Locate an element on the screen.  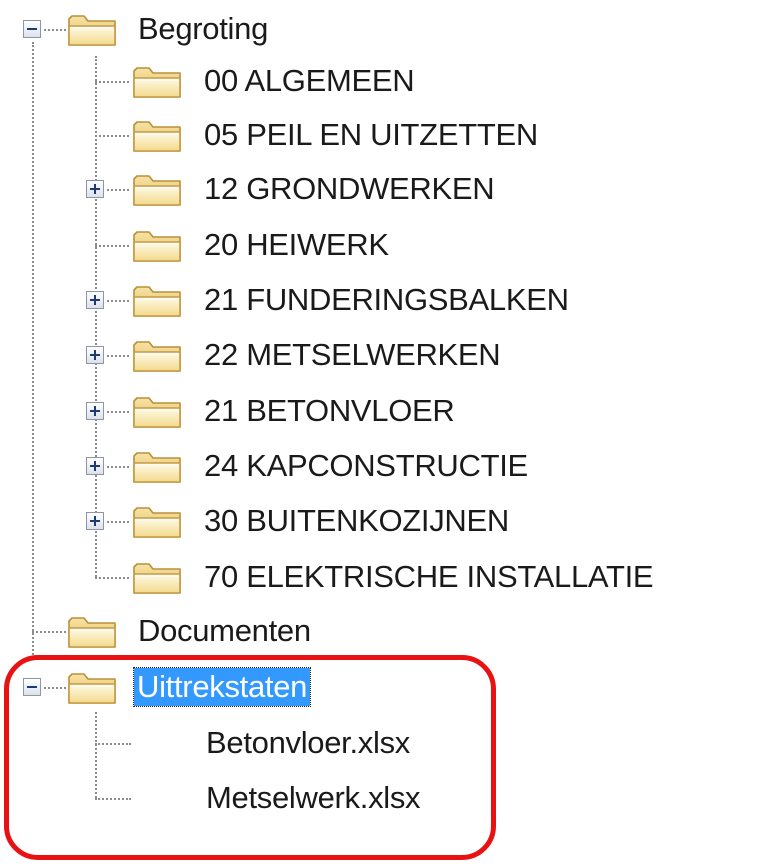
node-label: 30 BUITENKOZIJNEN is located at coordinates (356, 521).